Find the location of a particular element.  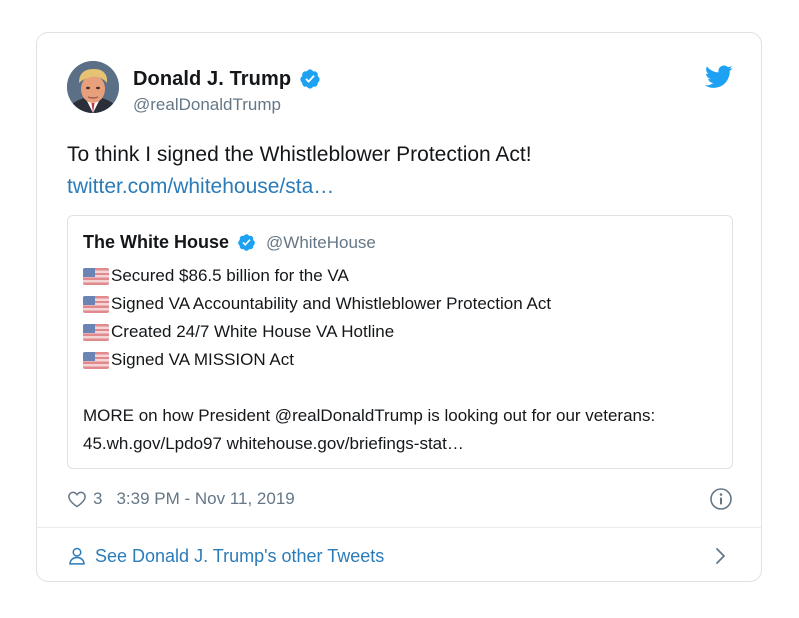

author-info: Donald J. Trump @realDonaldTrump is located at coordinates (227, 91).